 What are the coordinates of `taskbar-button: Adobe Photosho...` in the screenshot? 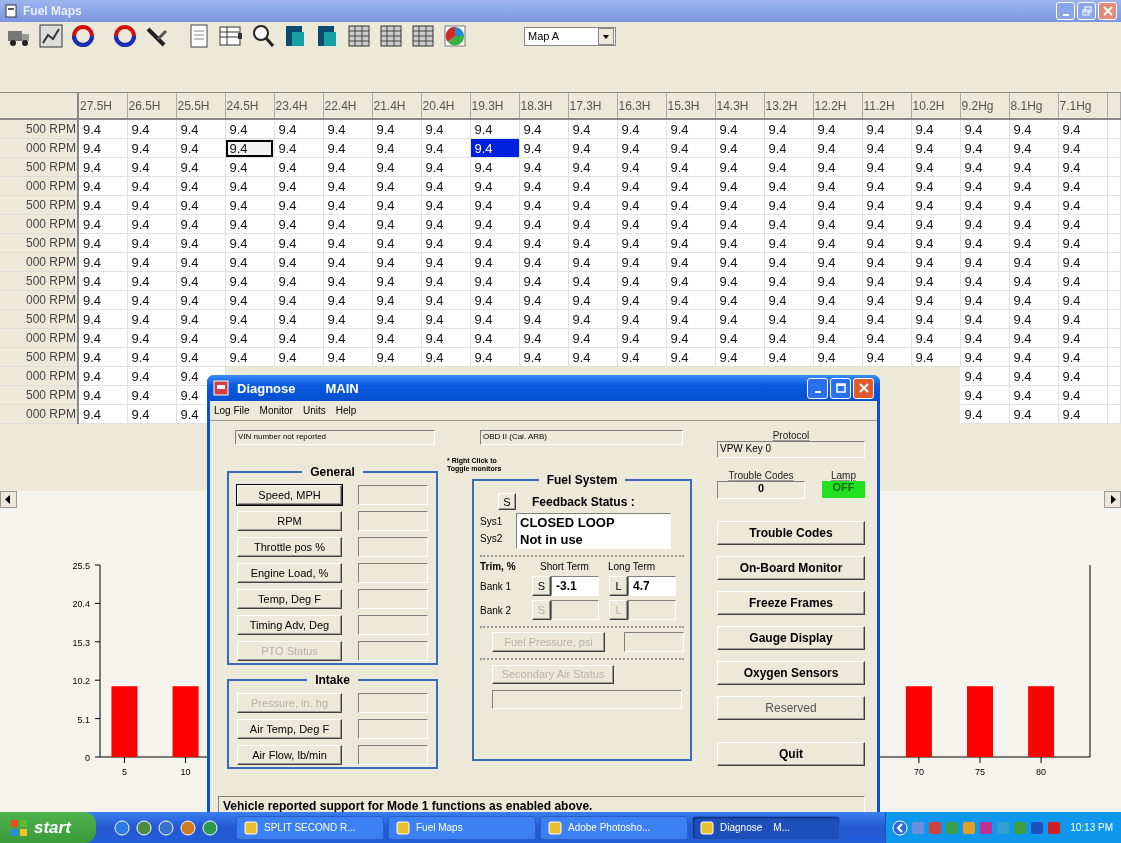 It's located at (614, 827).